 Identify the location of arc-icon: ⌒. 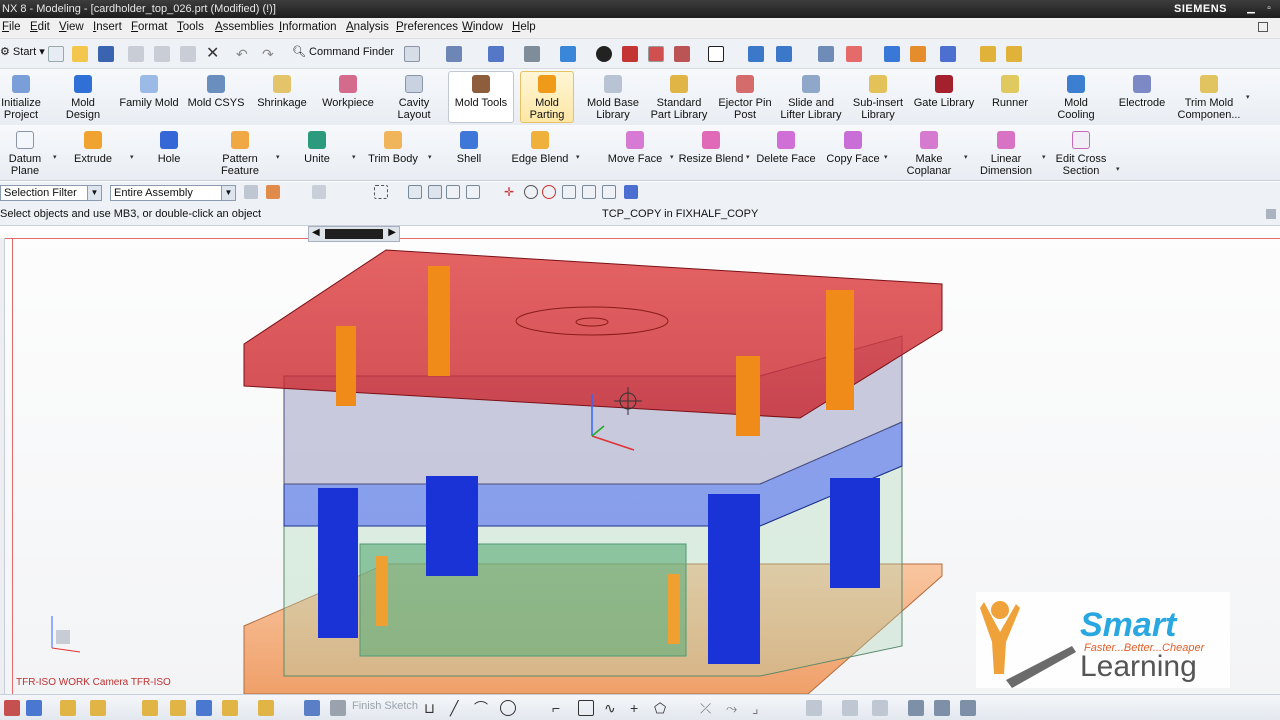
(482, 708).